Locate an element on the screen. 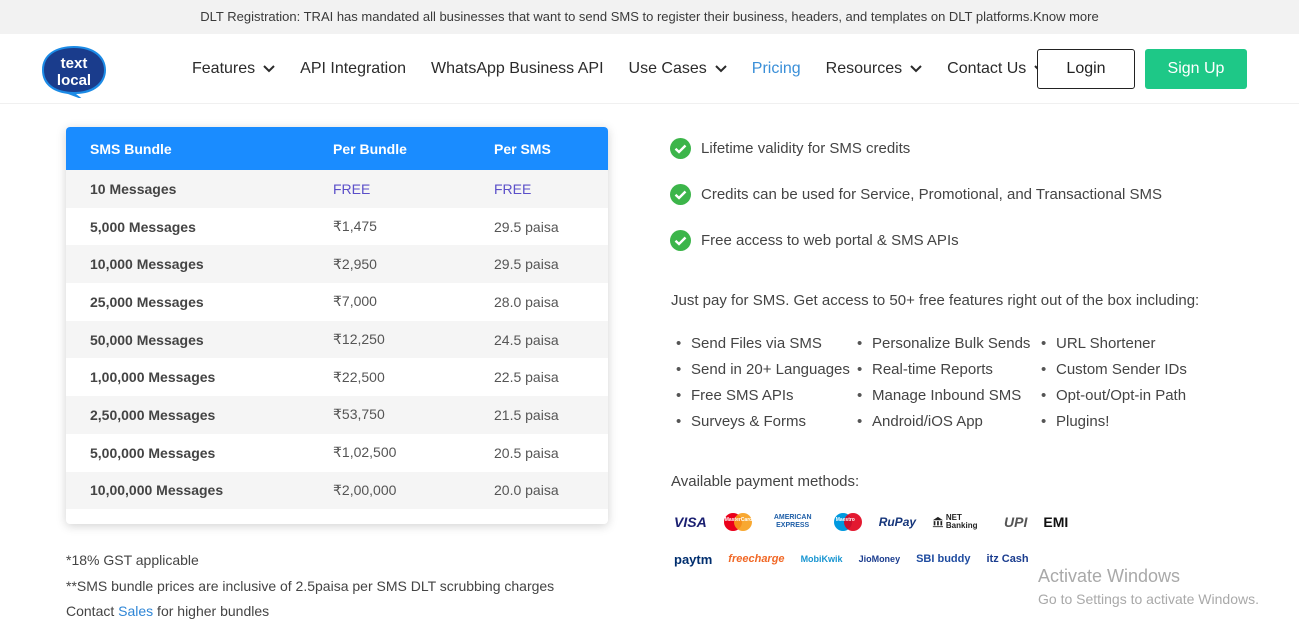  table-row: 25,000 Messages ₹7,000 28.0 paisa is located at coordinates (337, 302).